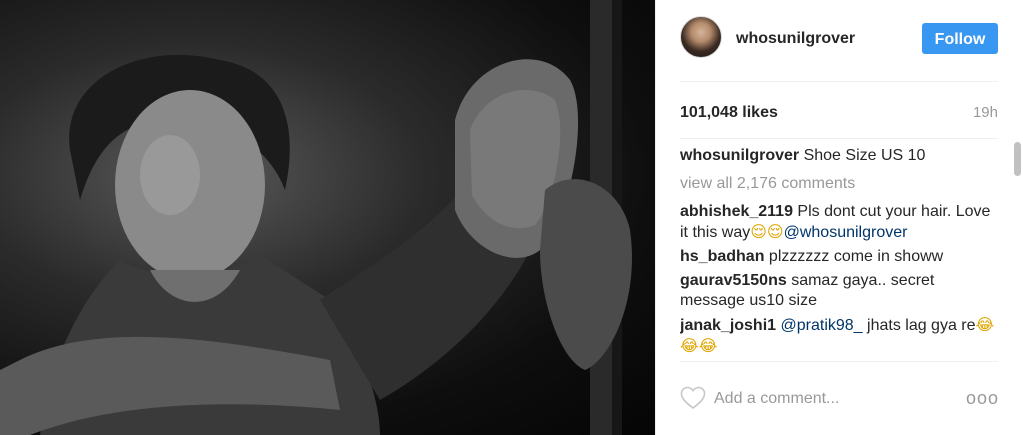  I want to click on likes-row: 101,048 likes 19h, so click(839, 115).